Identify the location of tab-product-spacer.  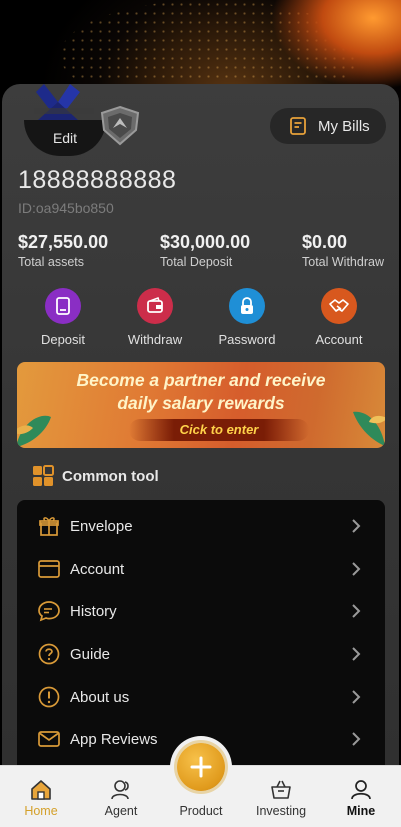
(201, 790).